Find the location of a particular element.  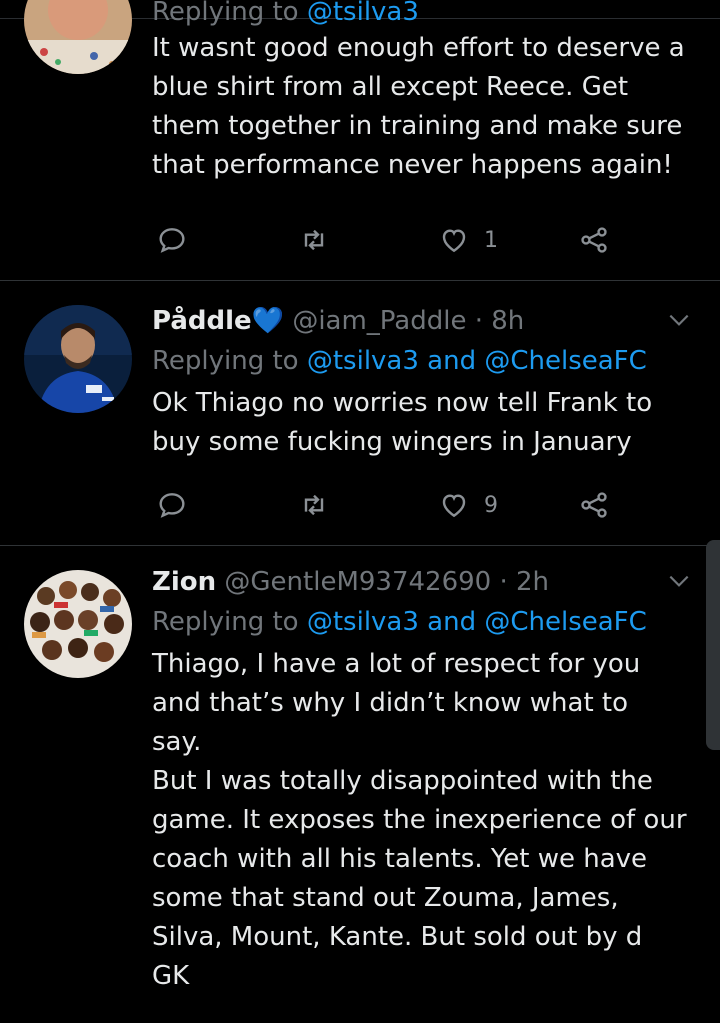

replying-to: Replying to @tsilva3 is located at coordinates (421, 16).